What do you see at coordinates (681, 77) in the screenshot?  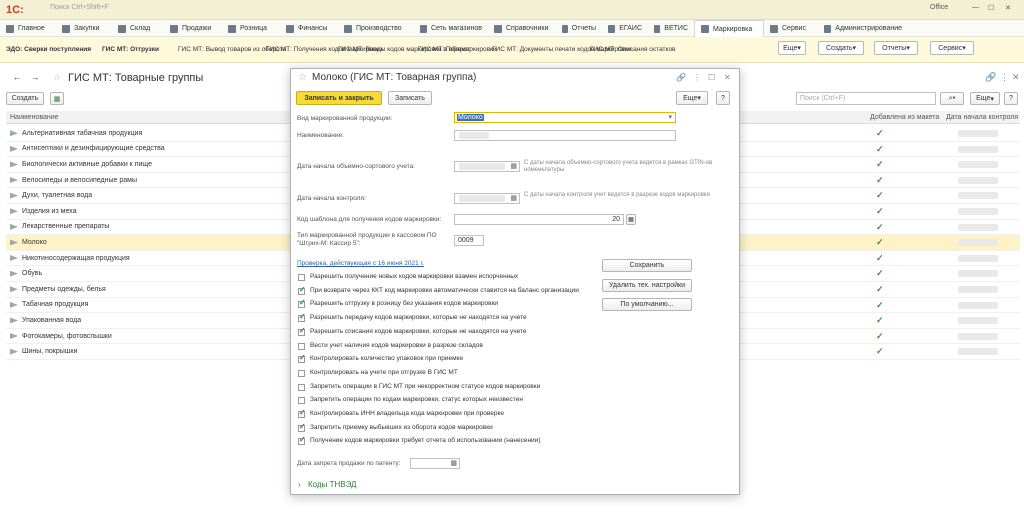 I see `dialog-link-icon: 🔗` at bounding box center [681, 77].